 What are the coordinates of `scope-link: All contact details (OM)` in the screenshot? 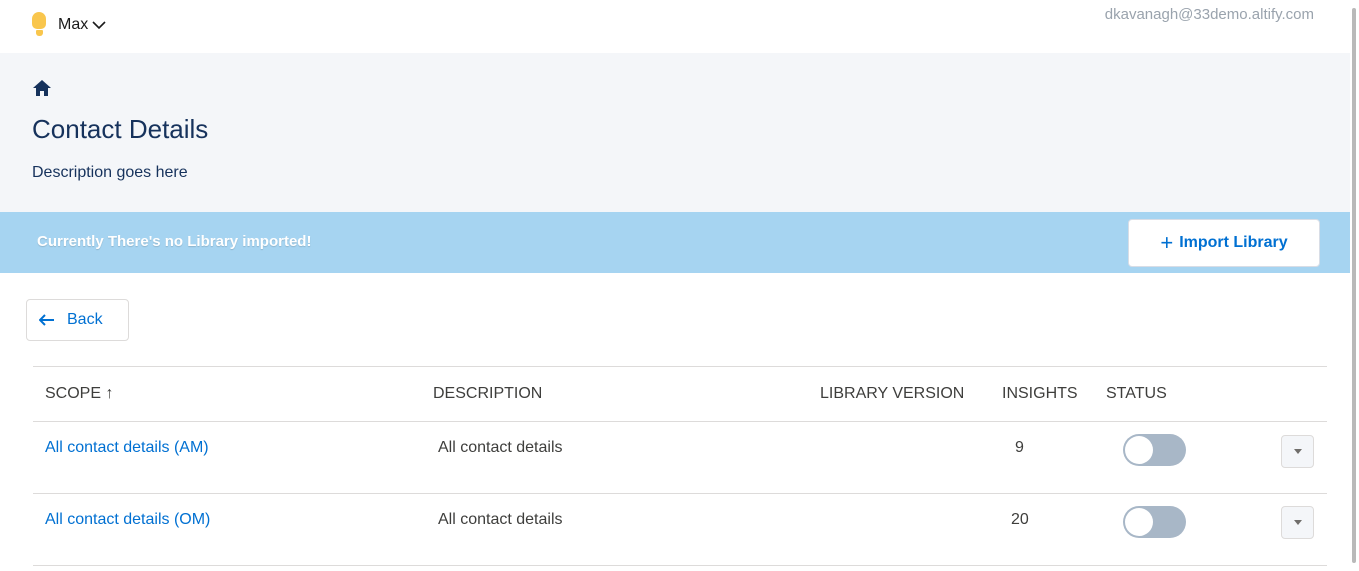 It's located at (127, 520).